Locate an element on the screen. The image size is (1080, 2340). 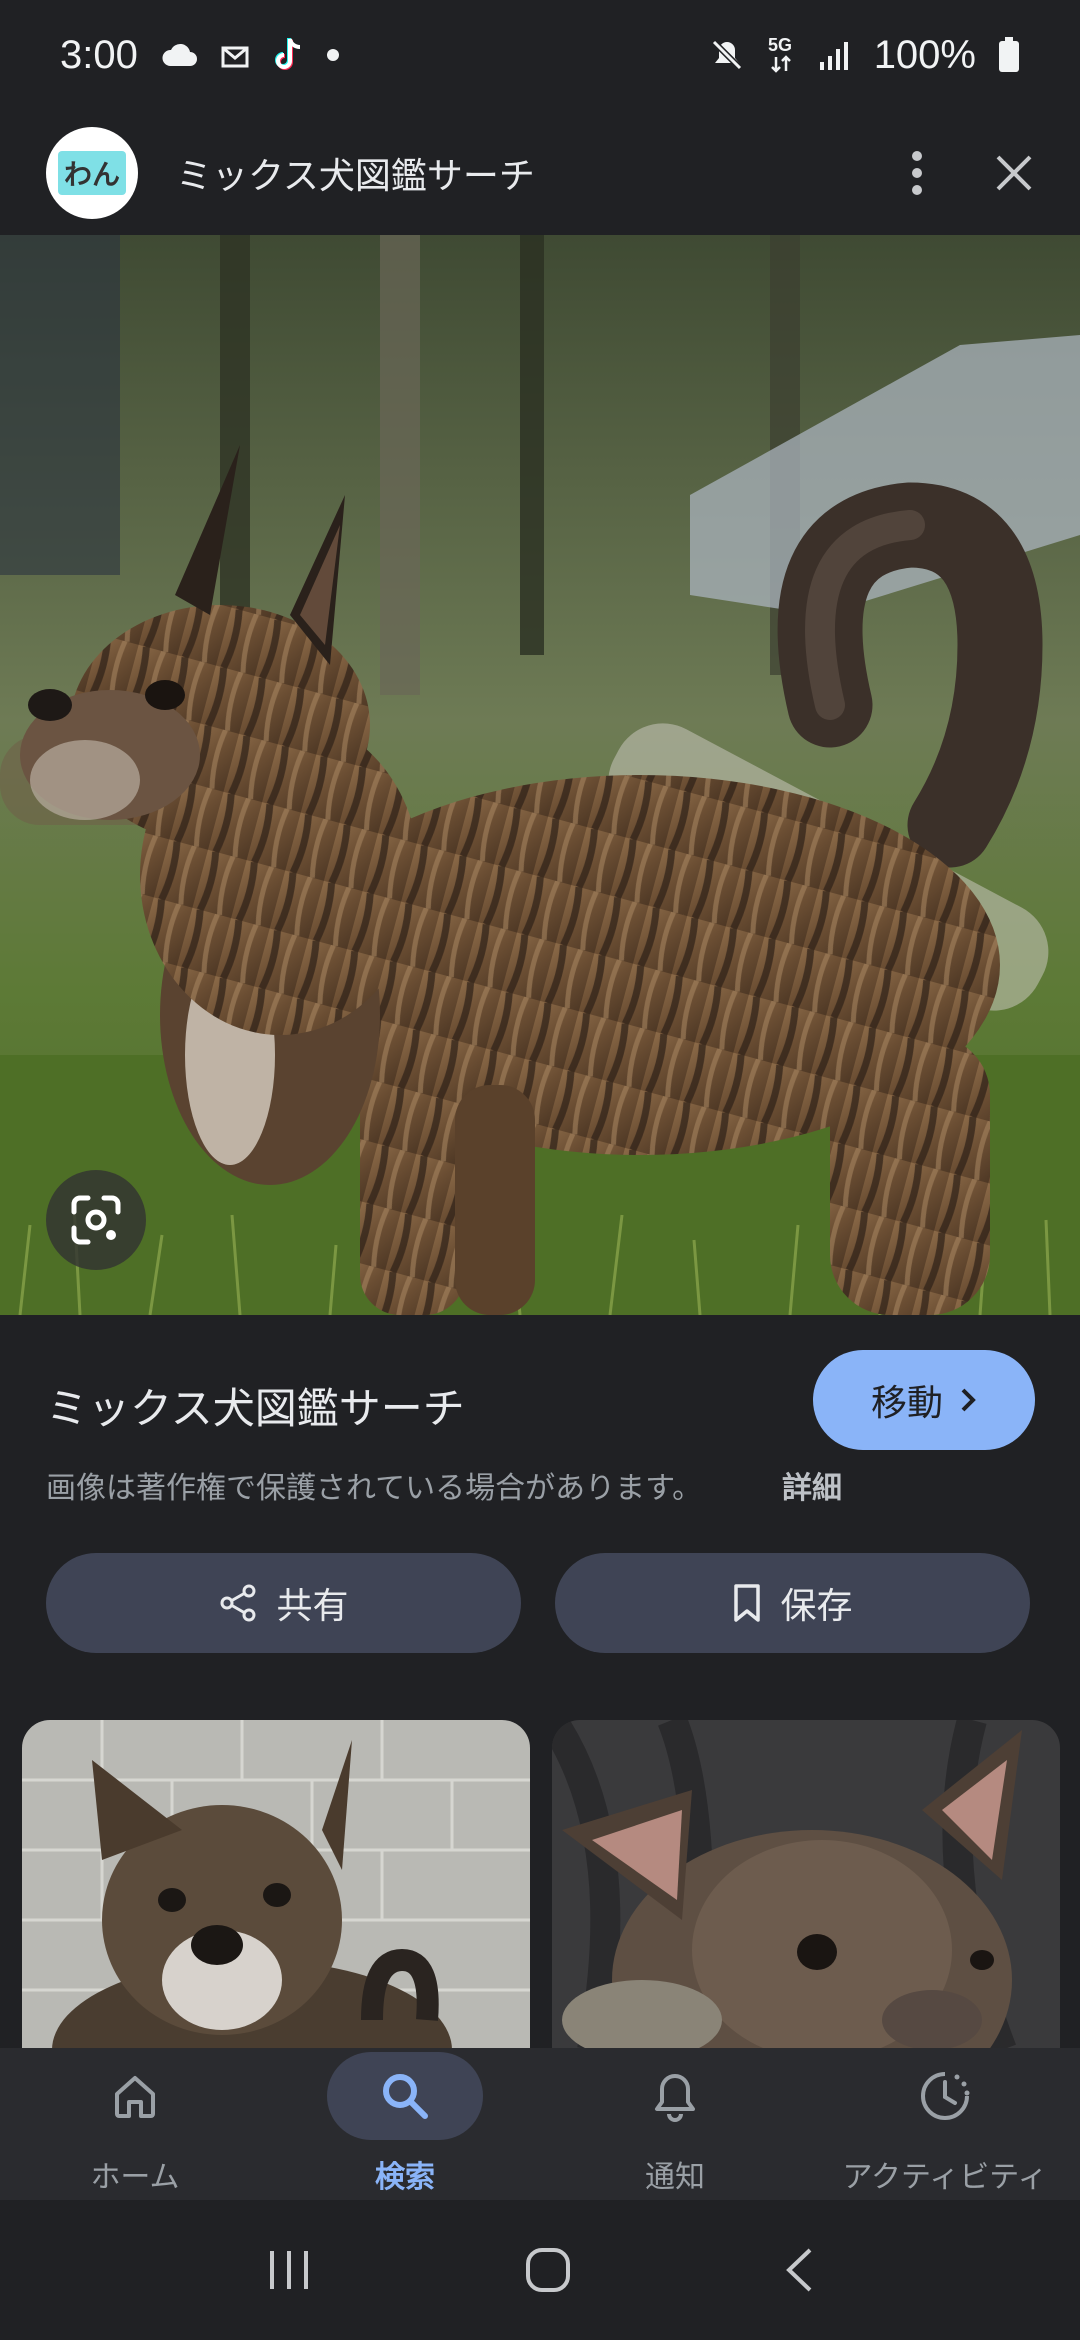
5g-icon: 5G is located at coordinates (780, 54).